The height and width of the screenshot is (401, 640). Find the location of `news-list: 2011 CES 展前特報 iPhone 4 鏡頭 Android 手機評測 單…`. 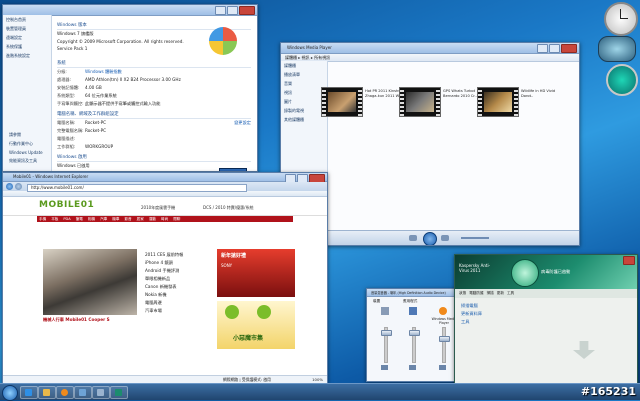

news-list: 2011 CES 展前特報 iPhone 4 鏡頭 Android 手機評測 單… is located at coordinates (179, 283).